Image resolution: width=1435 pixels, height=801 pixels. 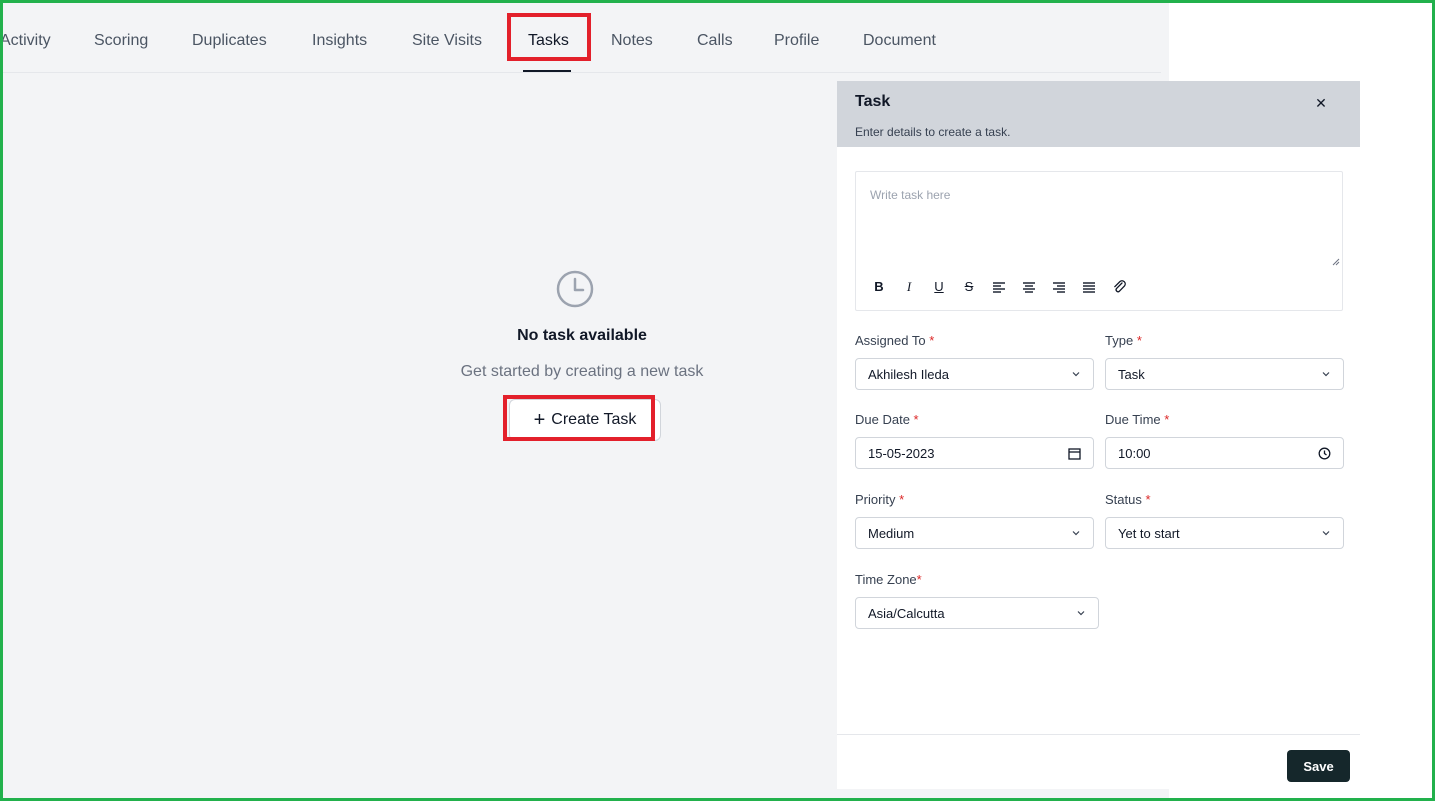 What do you see at coordinates (873, 101) in the screenshot?
I see `task-panel-title: Task` at bounding box center [873, 101].